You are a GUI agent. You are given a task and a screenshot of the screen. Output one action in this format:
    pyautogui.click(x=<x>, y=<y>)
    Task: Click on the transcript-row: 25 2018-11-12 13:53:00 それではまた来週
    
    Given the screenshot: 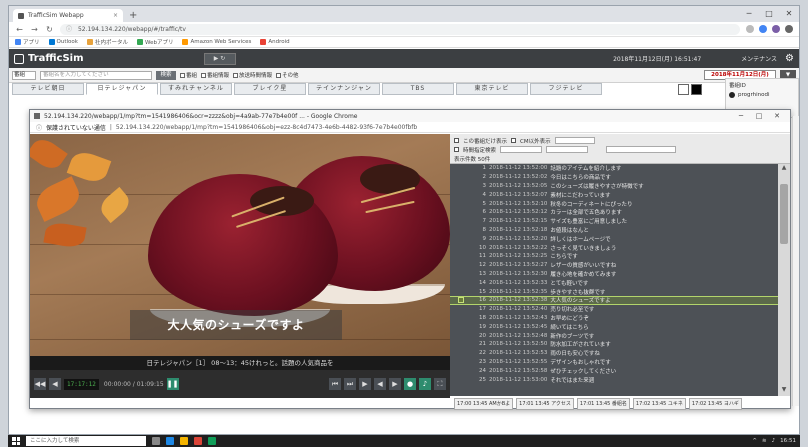 What is the action you would take?
    pyautogui.click(x=614, y=379)
    